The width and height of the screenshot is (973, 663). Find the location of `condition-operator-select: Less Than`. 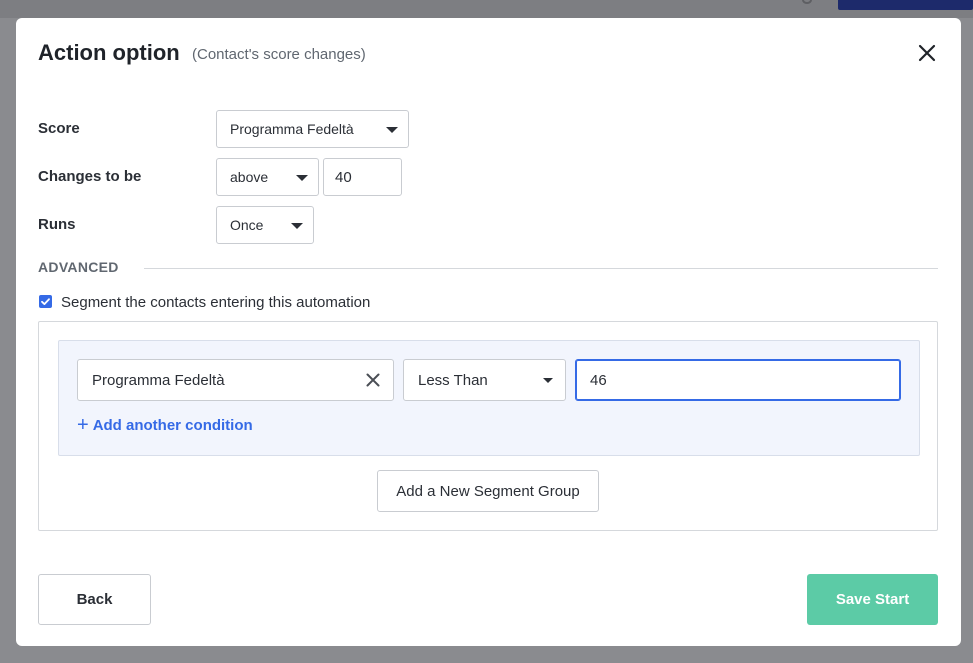

condition-operator-select: Less Than is located at coordinates (484, 380).